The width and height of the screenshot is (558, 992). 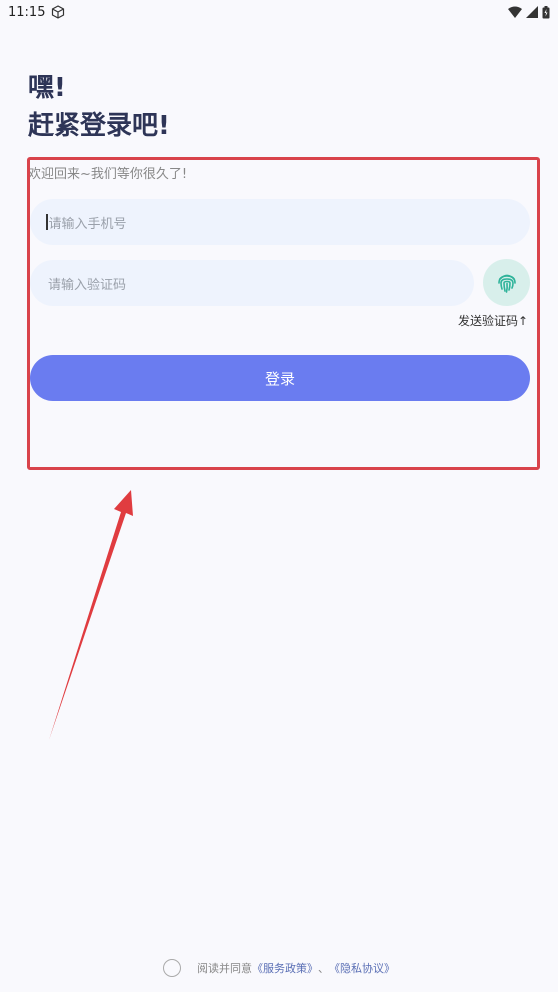 What do you see at coordinates (91, 615) in the screenshot?
I see `red-arrow` at bounding box center [91, 615].